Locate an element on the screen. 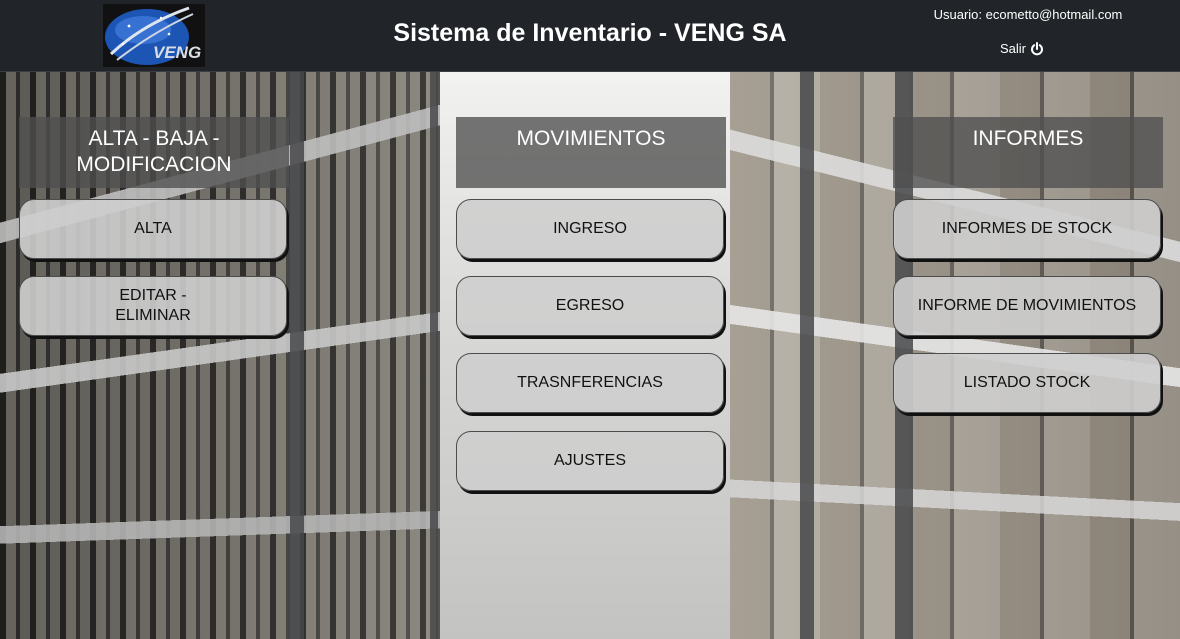  informes-de-stock-button: INFORMES DE STOCK is located at coordinates (1027, 229).